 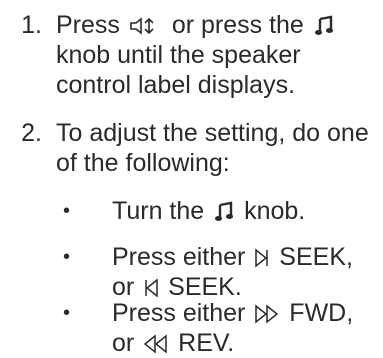 I want to click on bullet-text-part: SEEK., so click(x=205, y=287).